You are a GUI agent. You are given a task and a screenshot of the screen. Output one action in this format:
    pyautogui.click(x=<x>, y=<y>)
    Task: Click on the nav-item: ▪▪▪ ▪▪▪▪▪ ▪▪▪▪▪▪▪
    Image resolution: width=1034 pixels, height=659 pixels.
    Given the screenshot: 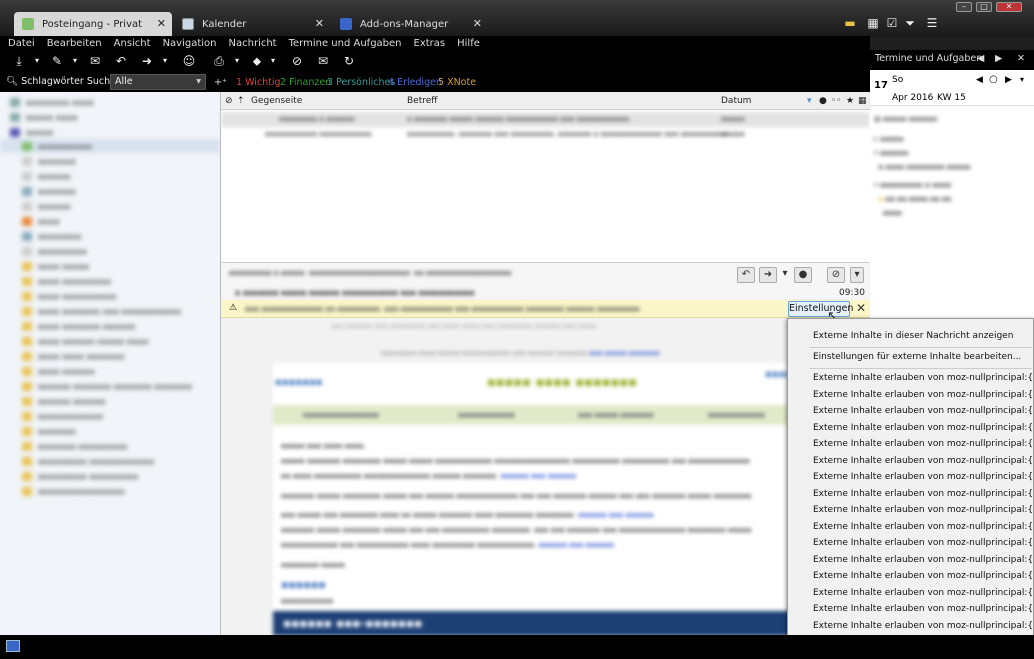 What is the action you would take?
    pyautogui.click(x=616, y=415)
    